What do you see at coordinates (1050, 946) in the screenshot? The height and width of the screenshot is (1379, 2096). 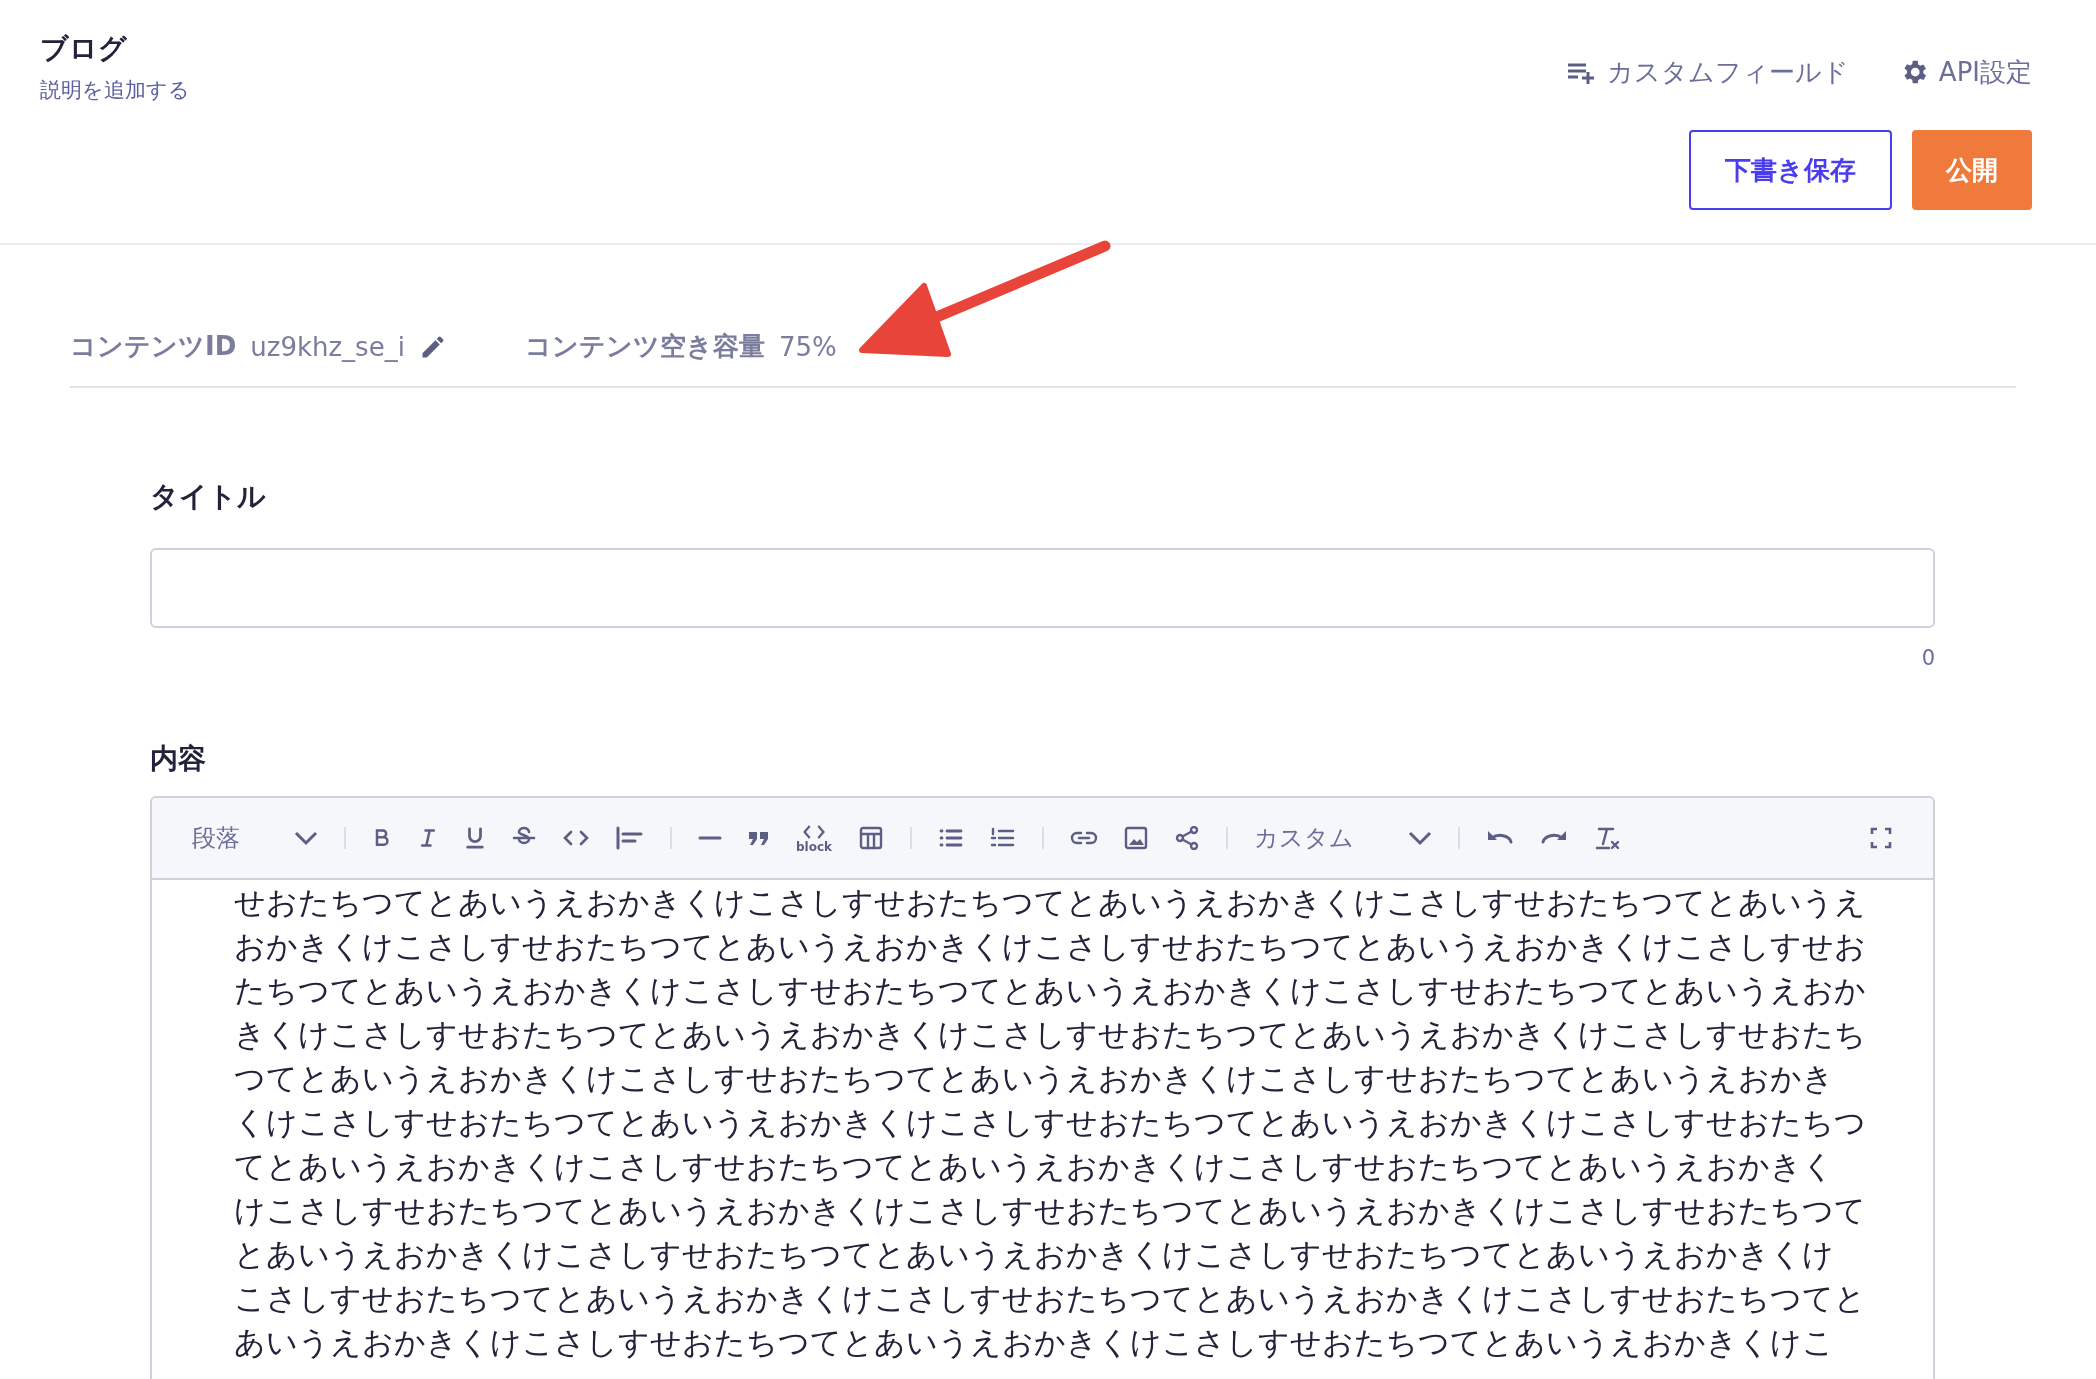 I see `body-text-line: おかきくけこさしすせおたちつてとあいうえおかきくけこさしすせおたちつてとあいうえおかきくけこさしすせお` at bounding box center [1050, 946].